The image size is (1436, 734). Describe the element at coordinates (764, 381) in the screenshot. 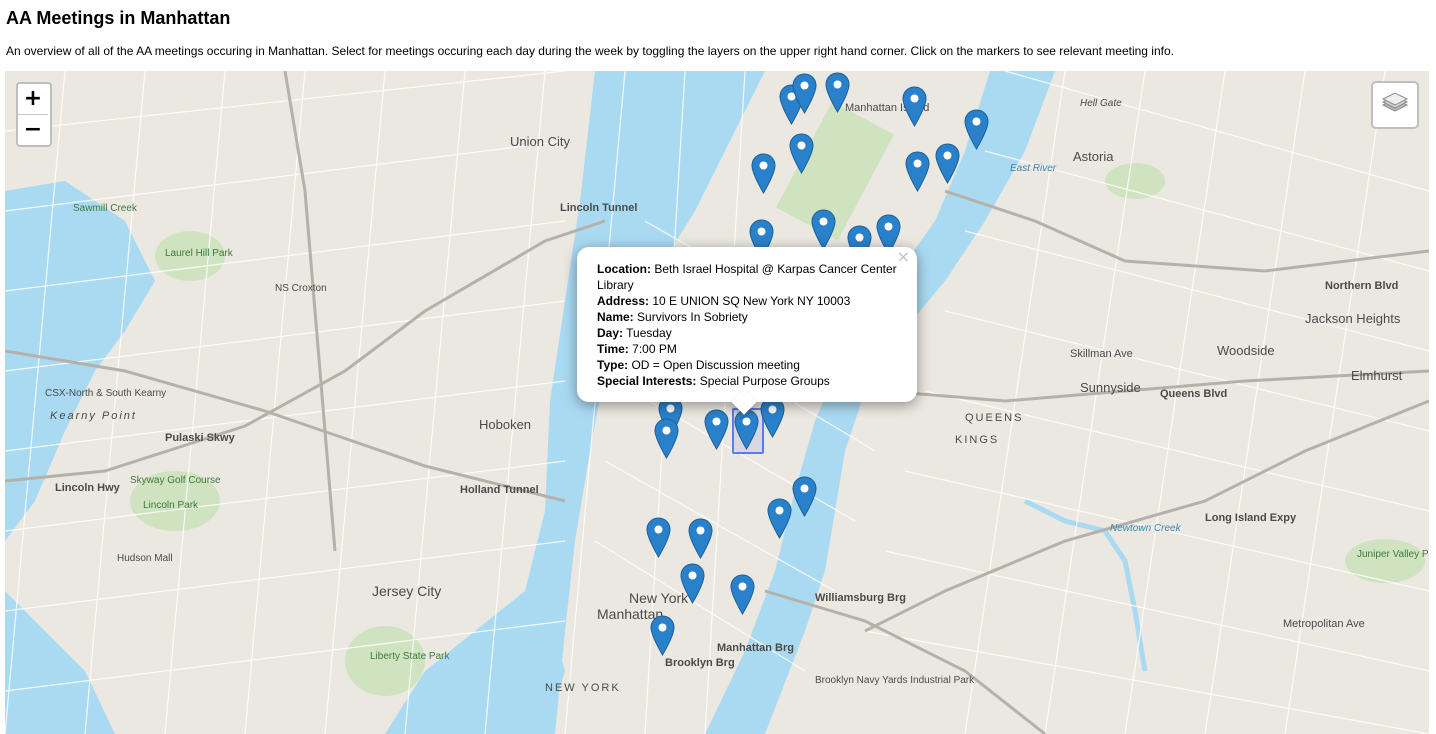

I see `popup-interests-value: Special Purpose Groups` at that location.